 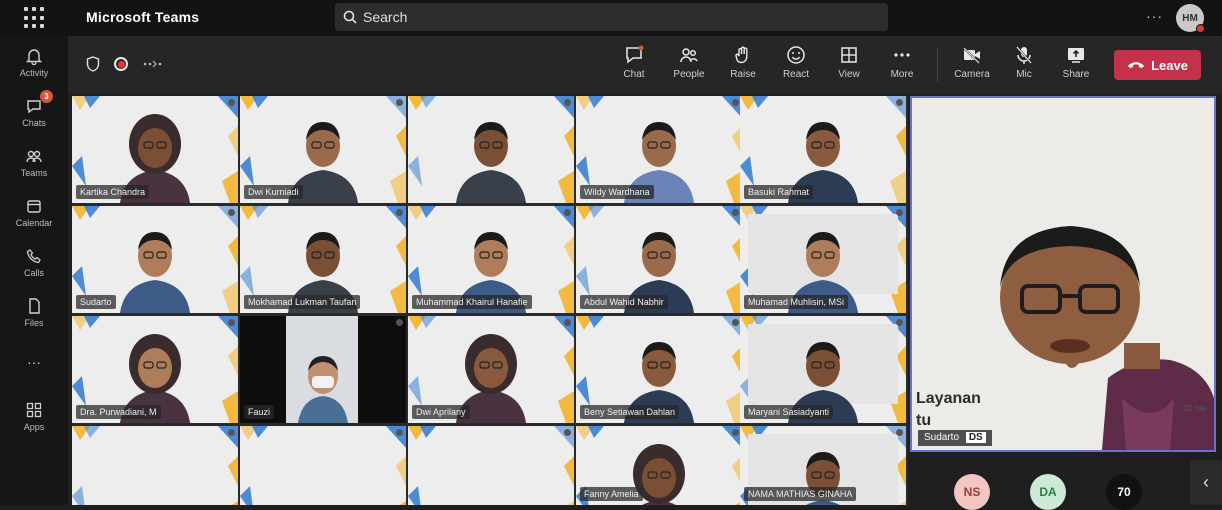 I want to click on avatar-initials: DA, so click(x=1047, y=492).